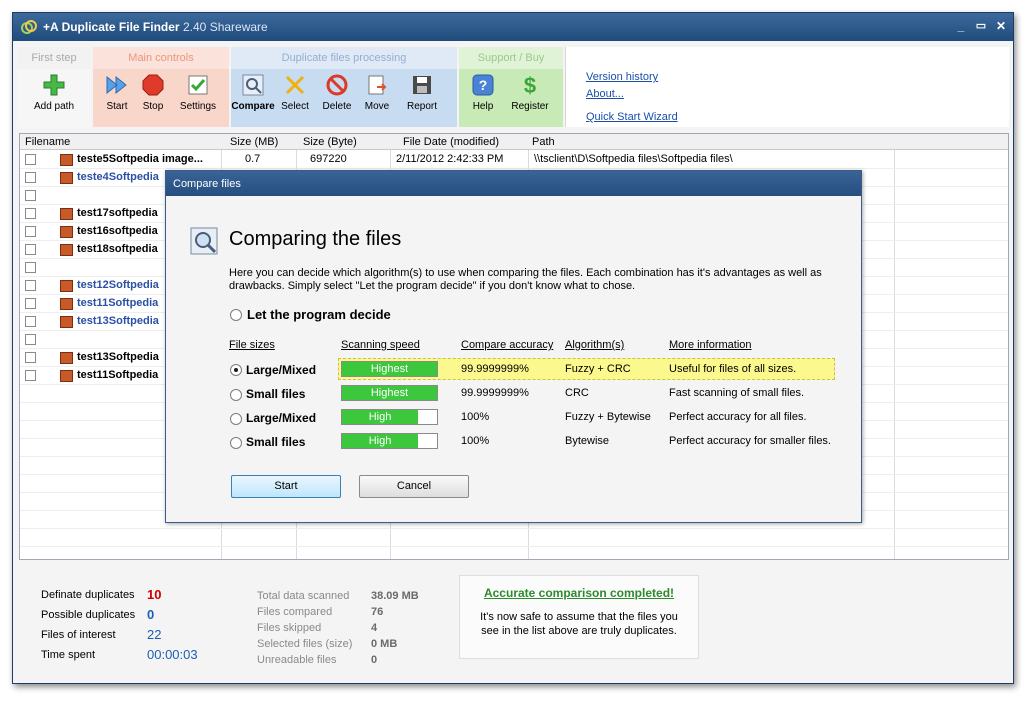 This screenshot has width=1032, height=702. Describe the element at coordinates (961, 26) in the screenshot. I see `minimize-button: _` at that location.